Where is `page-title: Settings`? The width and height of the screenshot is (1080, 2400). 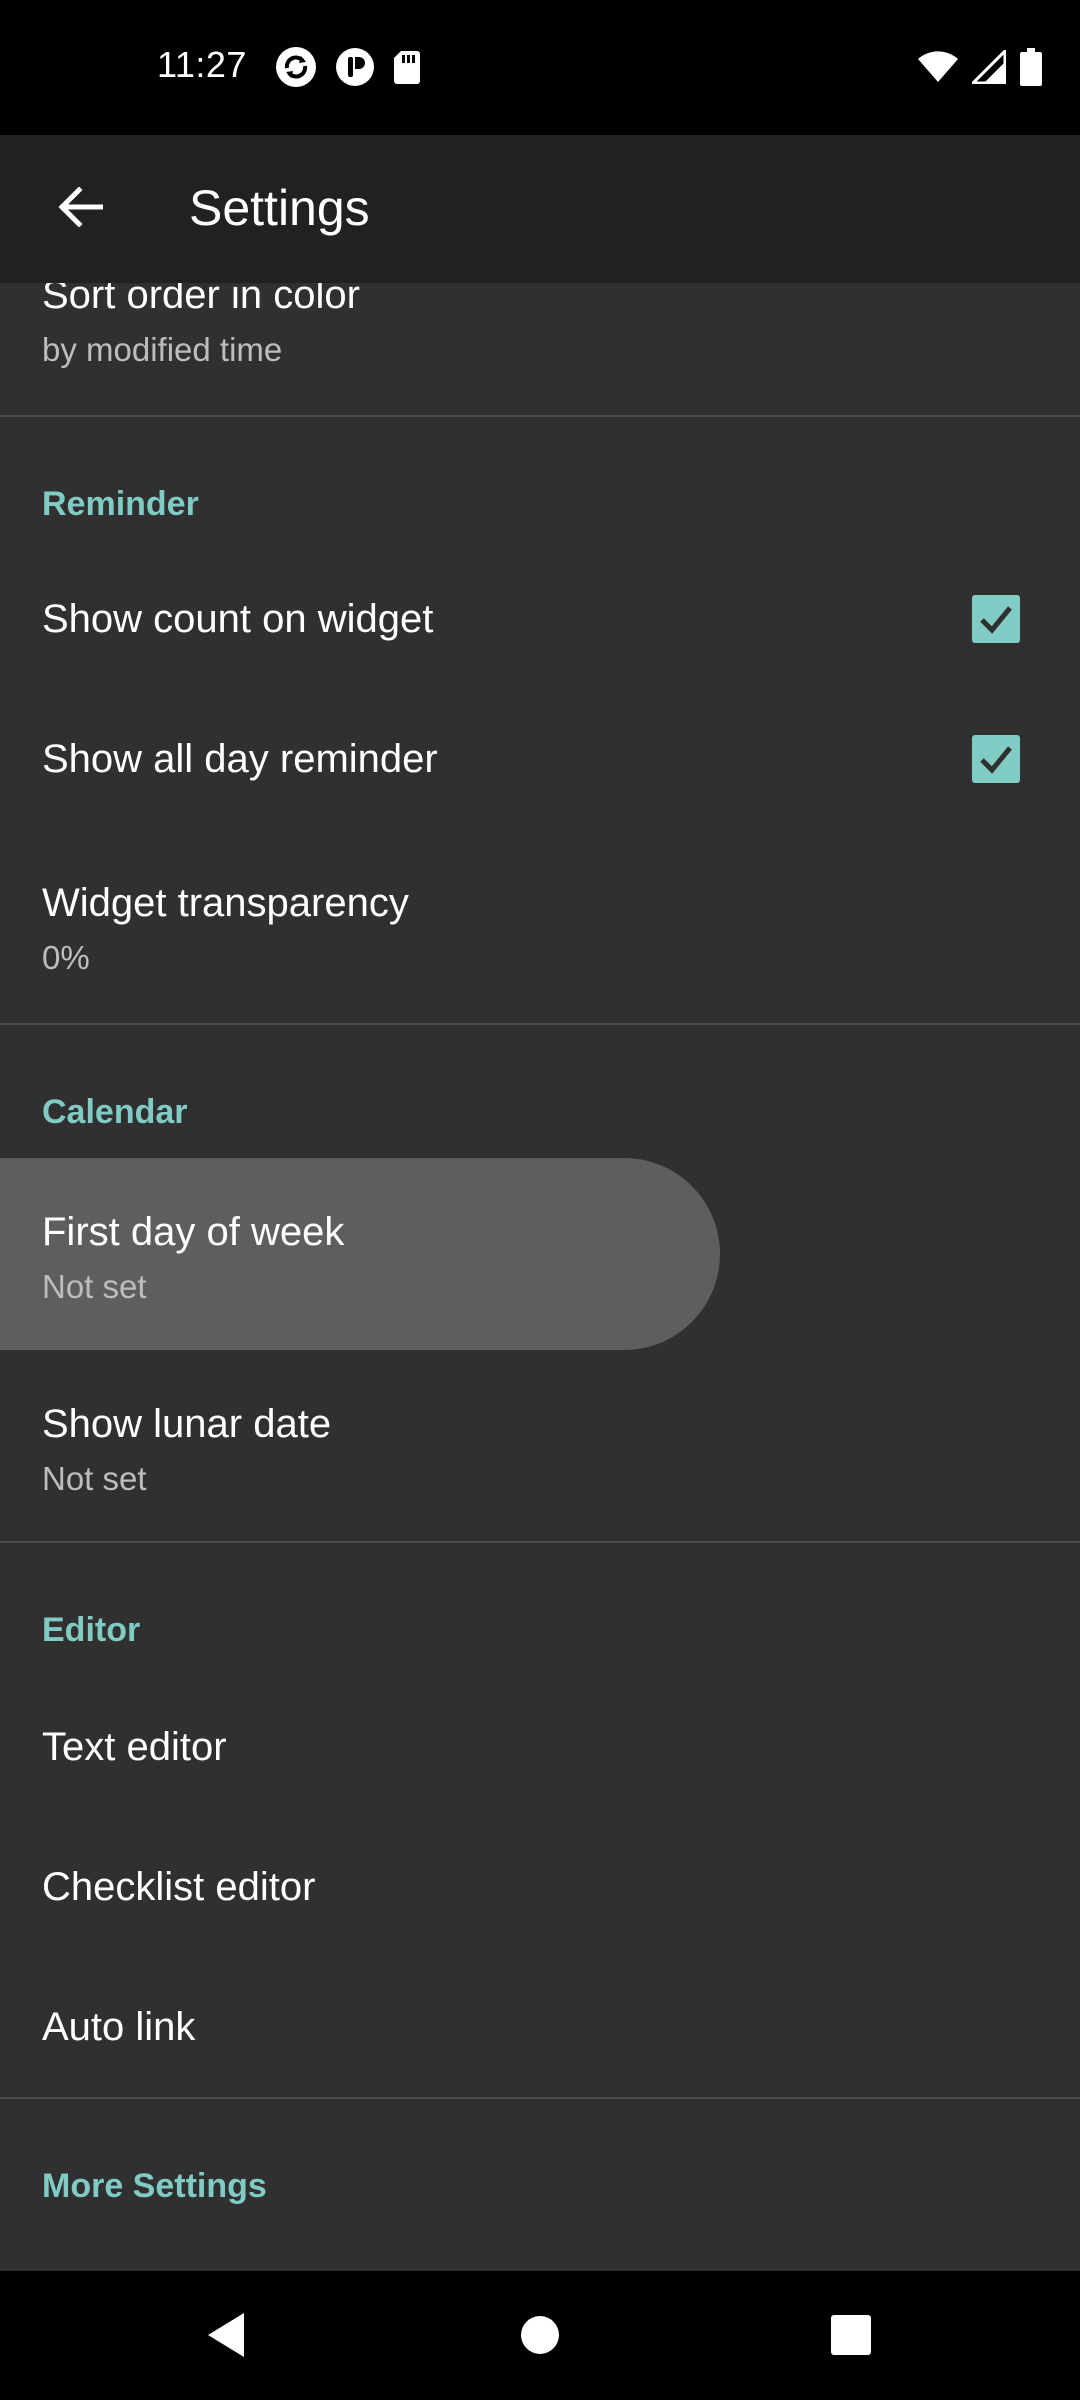
page-title: Settings is located at coordinates (279, 208).